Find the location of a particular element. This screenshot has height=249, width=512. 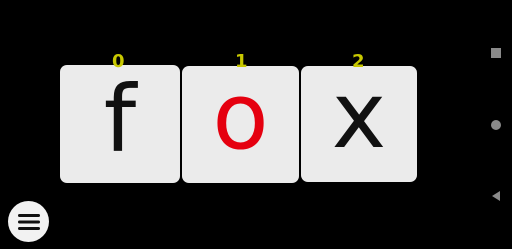

letter-card-f: f is located at coordinates (120, 124).